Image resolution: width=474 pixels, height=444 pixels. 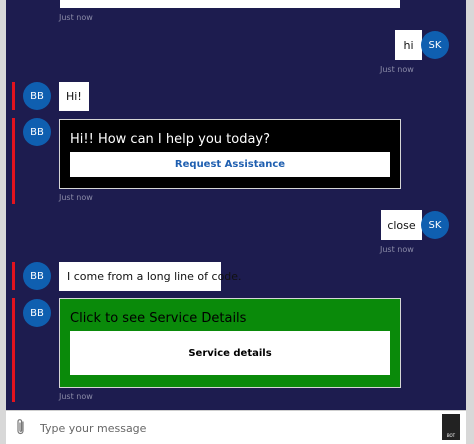 What do you see at coordinates (230, 164) in the screenshot?
I see `request-assistance-button: Request Assistance` at bounding box center [230, 164].